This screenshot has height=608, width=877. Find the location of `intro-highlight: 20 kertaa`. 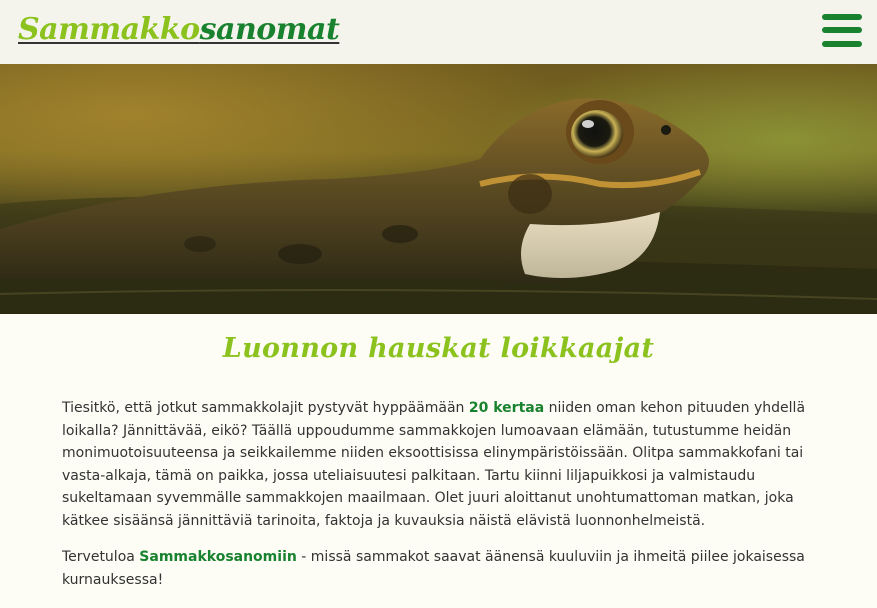

intro-highlight: 20 kertaa is located at coordinates (506, 408).